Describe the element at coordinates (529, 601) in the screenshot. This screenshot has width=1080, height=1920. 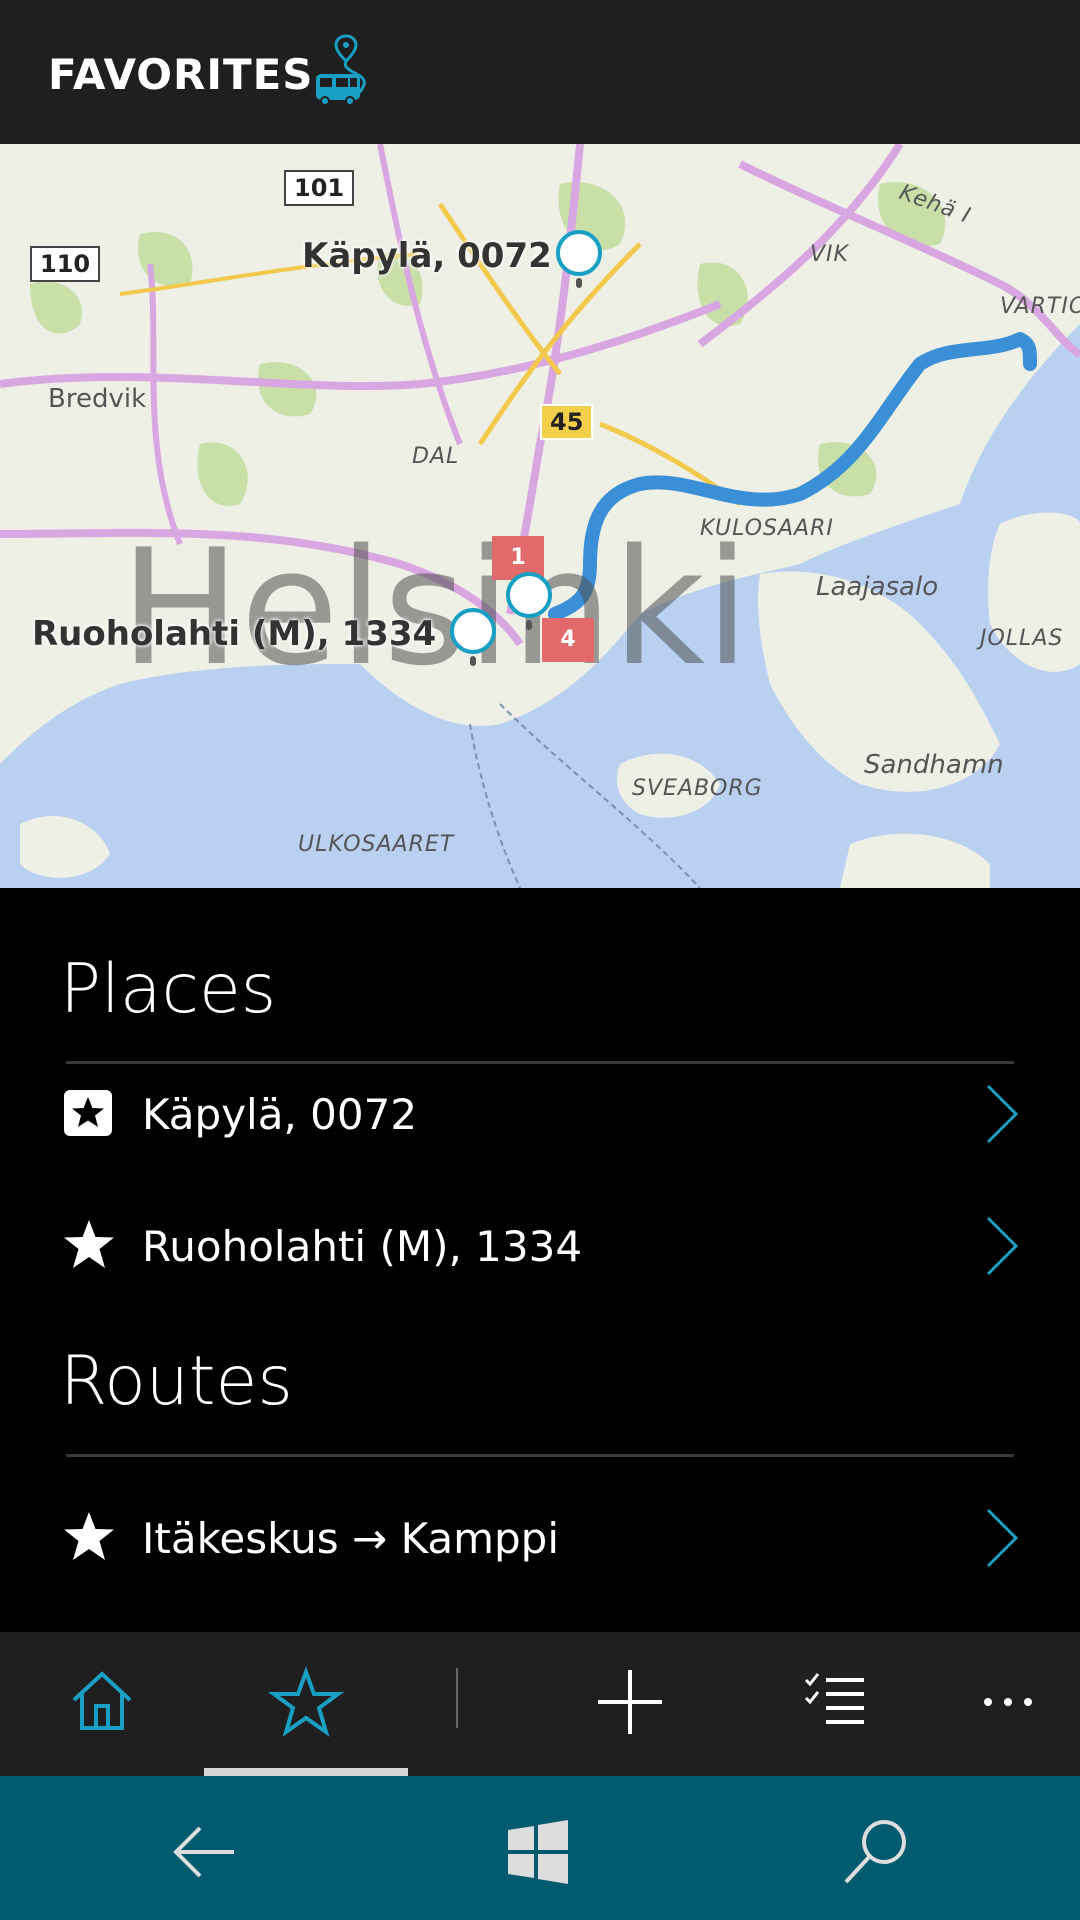
I see `map-pin-route-start` at that location.